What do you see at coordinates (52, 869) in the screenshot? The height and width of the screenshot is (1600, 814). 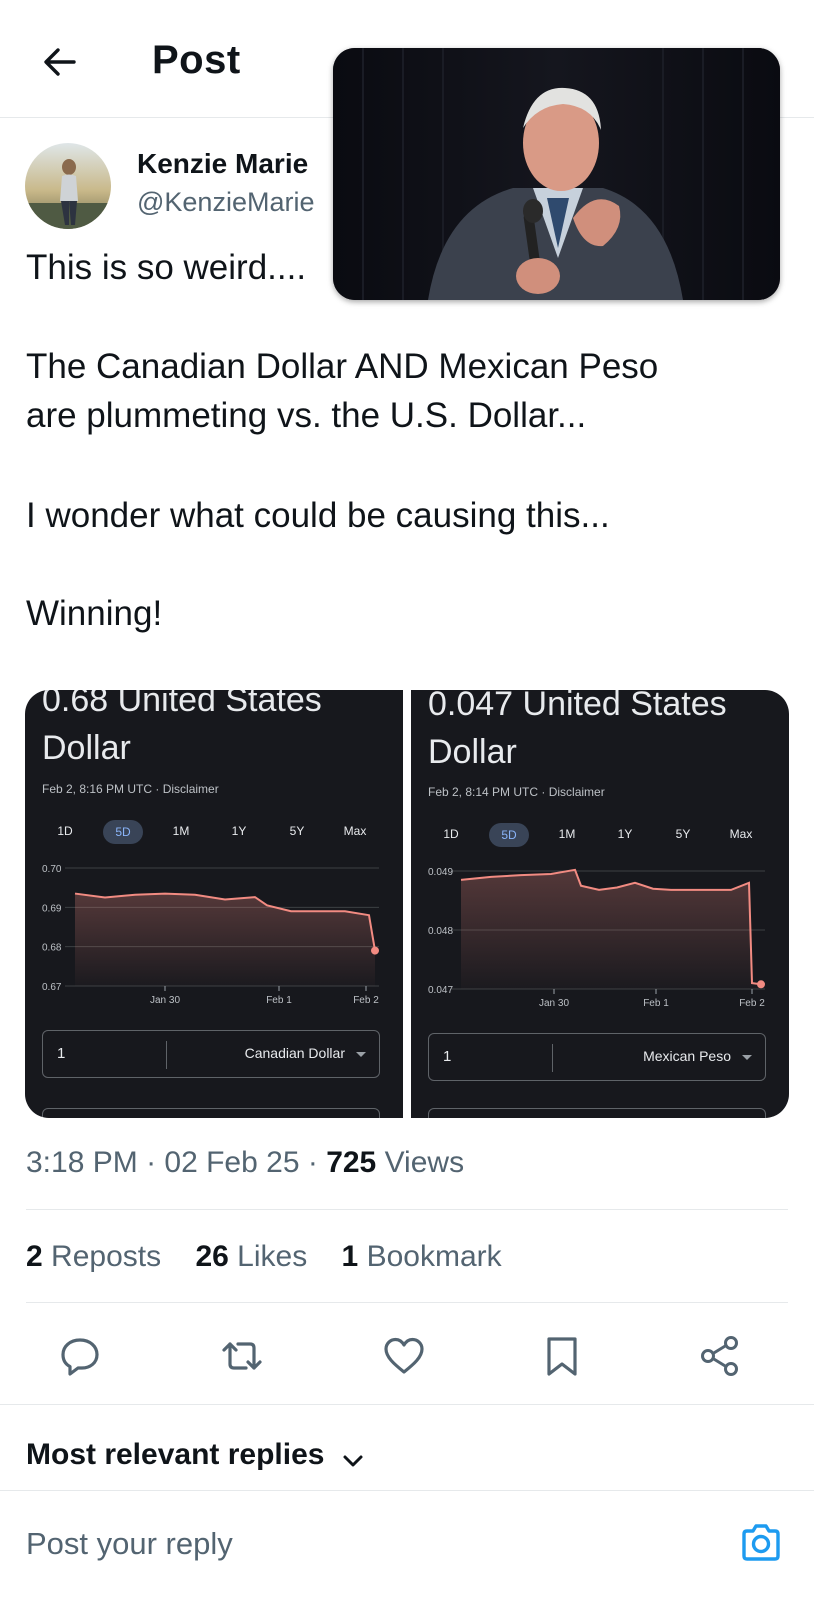 I see `y-tick-label: 0.70` at bounding box center [52, 869].